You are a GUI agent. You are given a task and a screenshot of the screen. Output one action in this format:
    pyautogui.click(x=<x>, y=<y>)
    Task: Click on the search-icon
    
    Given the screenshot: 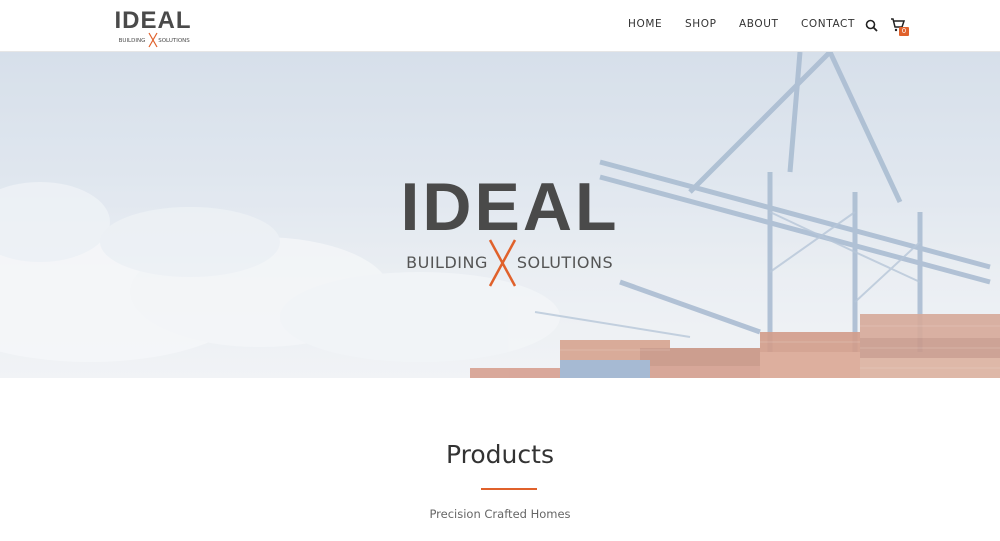 What is the action you would take?
    pyautogui.click(x=871, y=25)
    